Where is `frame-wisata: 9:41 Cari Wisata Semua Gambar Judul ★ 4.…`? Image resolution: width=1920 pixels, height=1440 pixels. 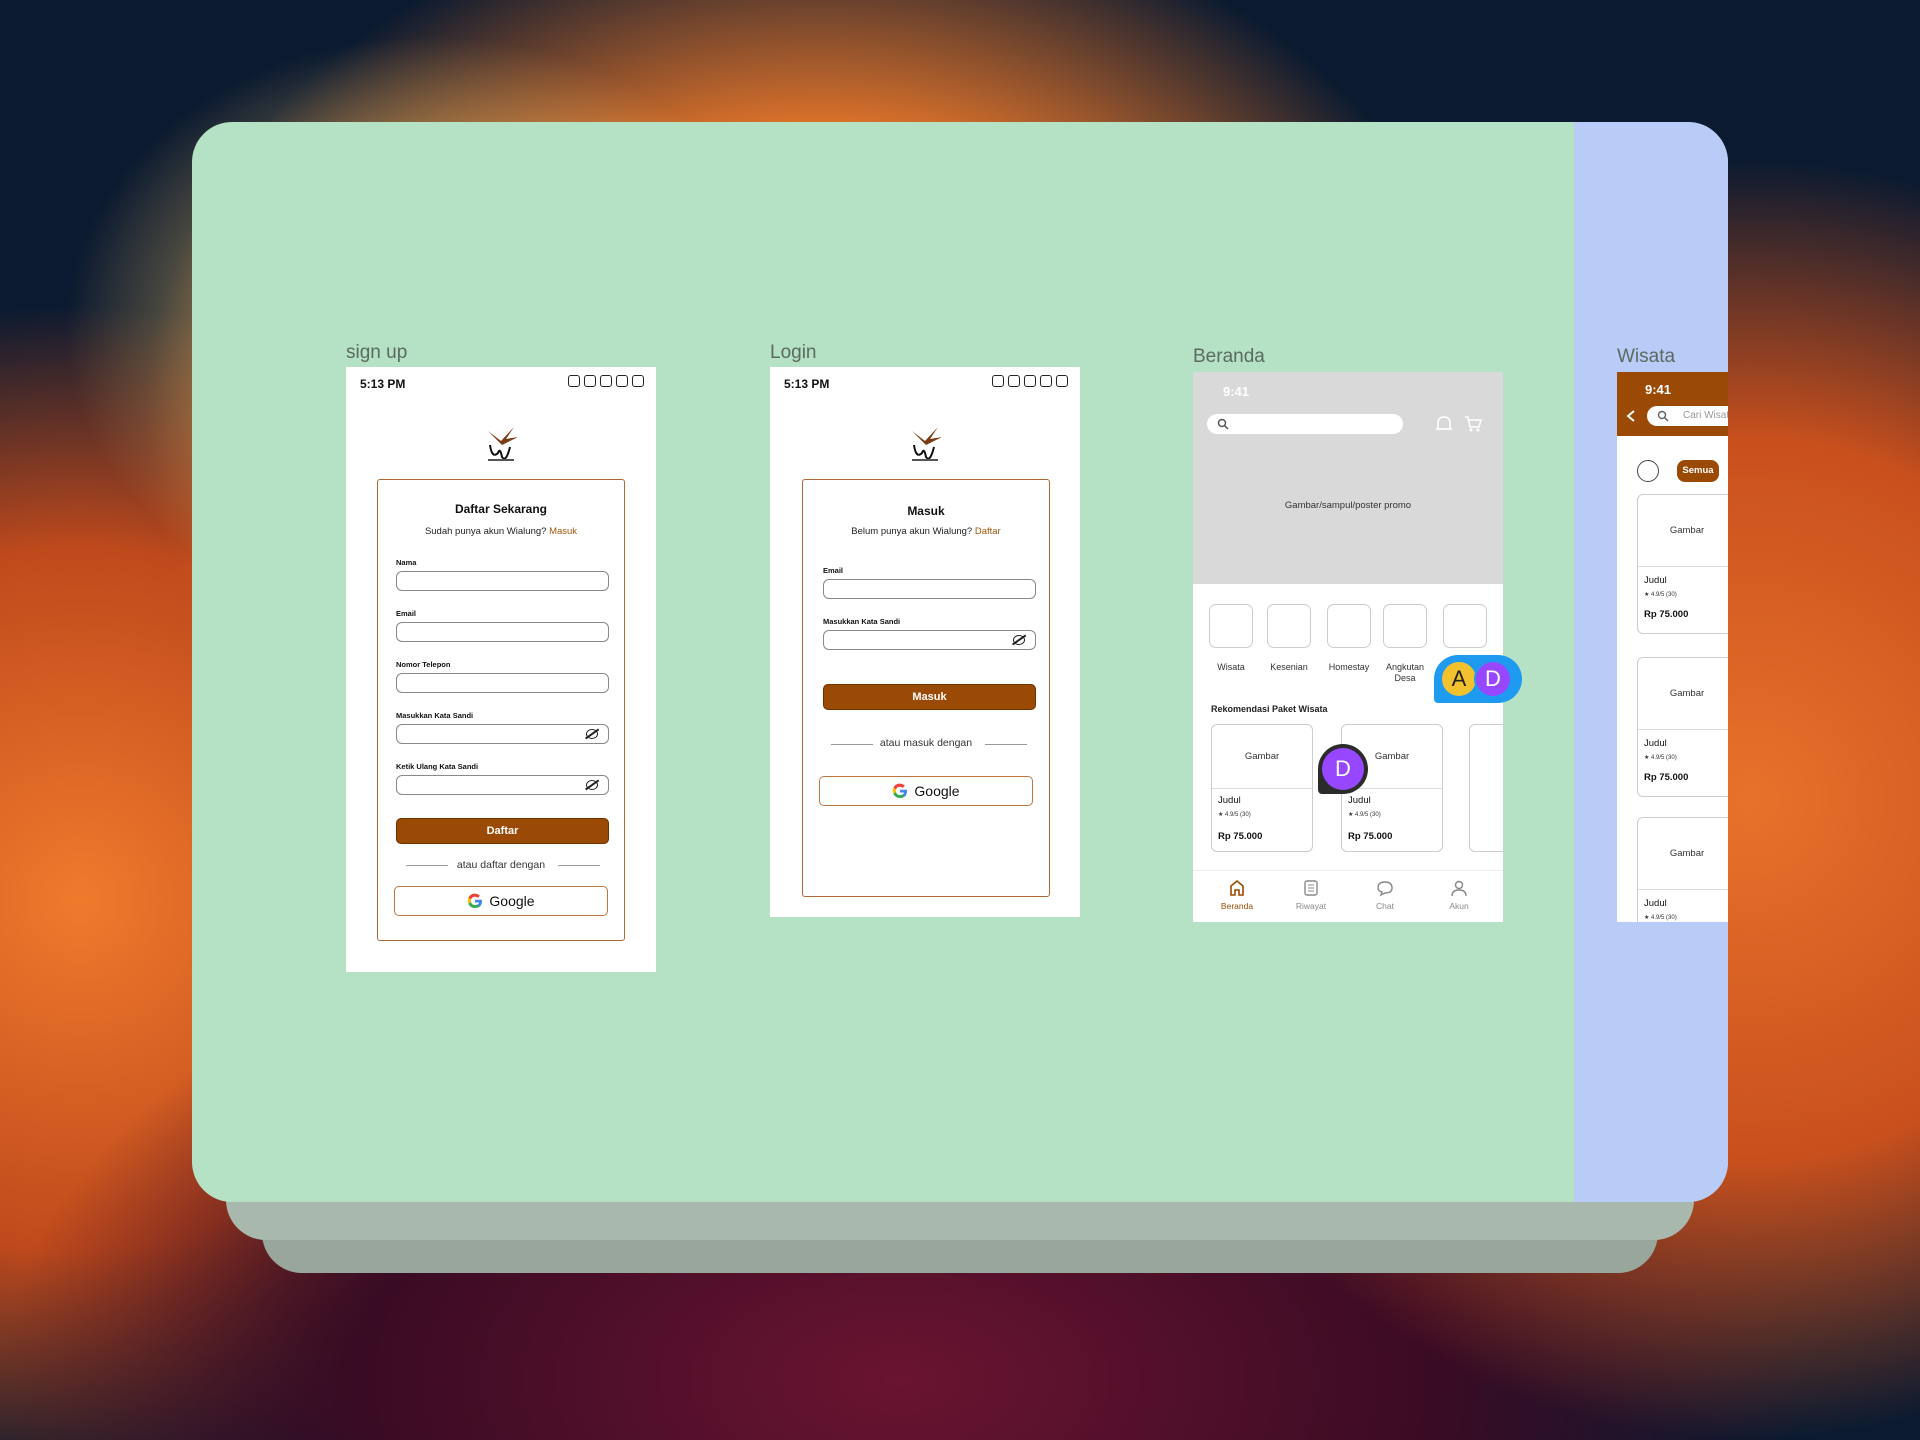
frame-wisata: 9:41 Cari Wisata Semua Gambar Judul ★ 4.… is located at coordinates (1672, 647).